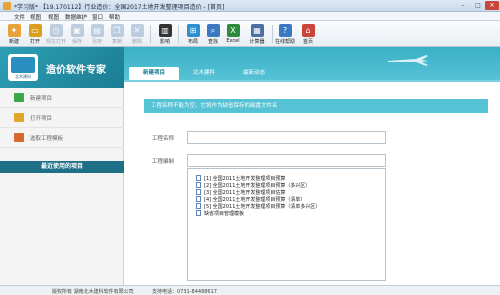 The height and width of the screenshot is (295, 500). I want to click on toolbar-barcode-button: ▥ 影响, so click(165, 34).